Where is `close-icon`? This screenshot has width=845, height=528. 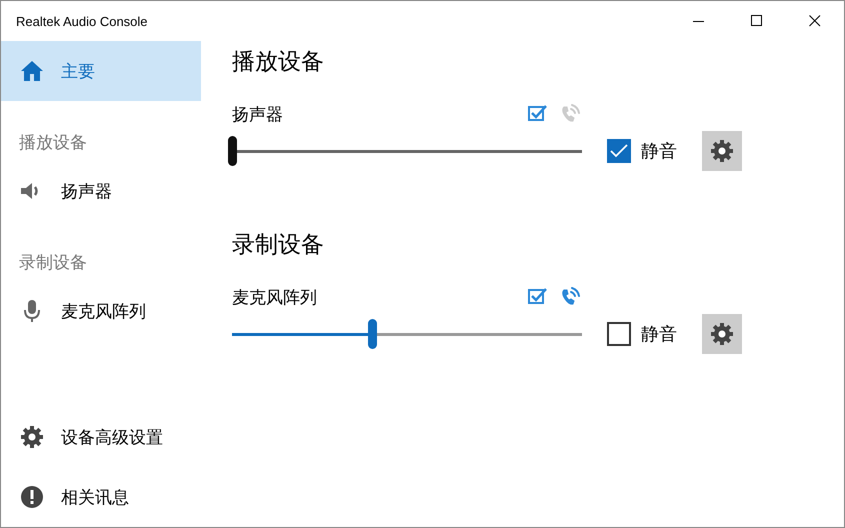
close-icon is located at coordinates (815, 21).